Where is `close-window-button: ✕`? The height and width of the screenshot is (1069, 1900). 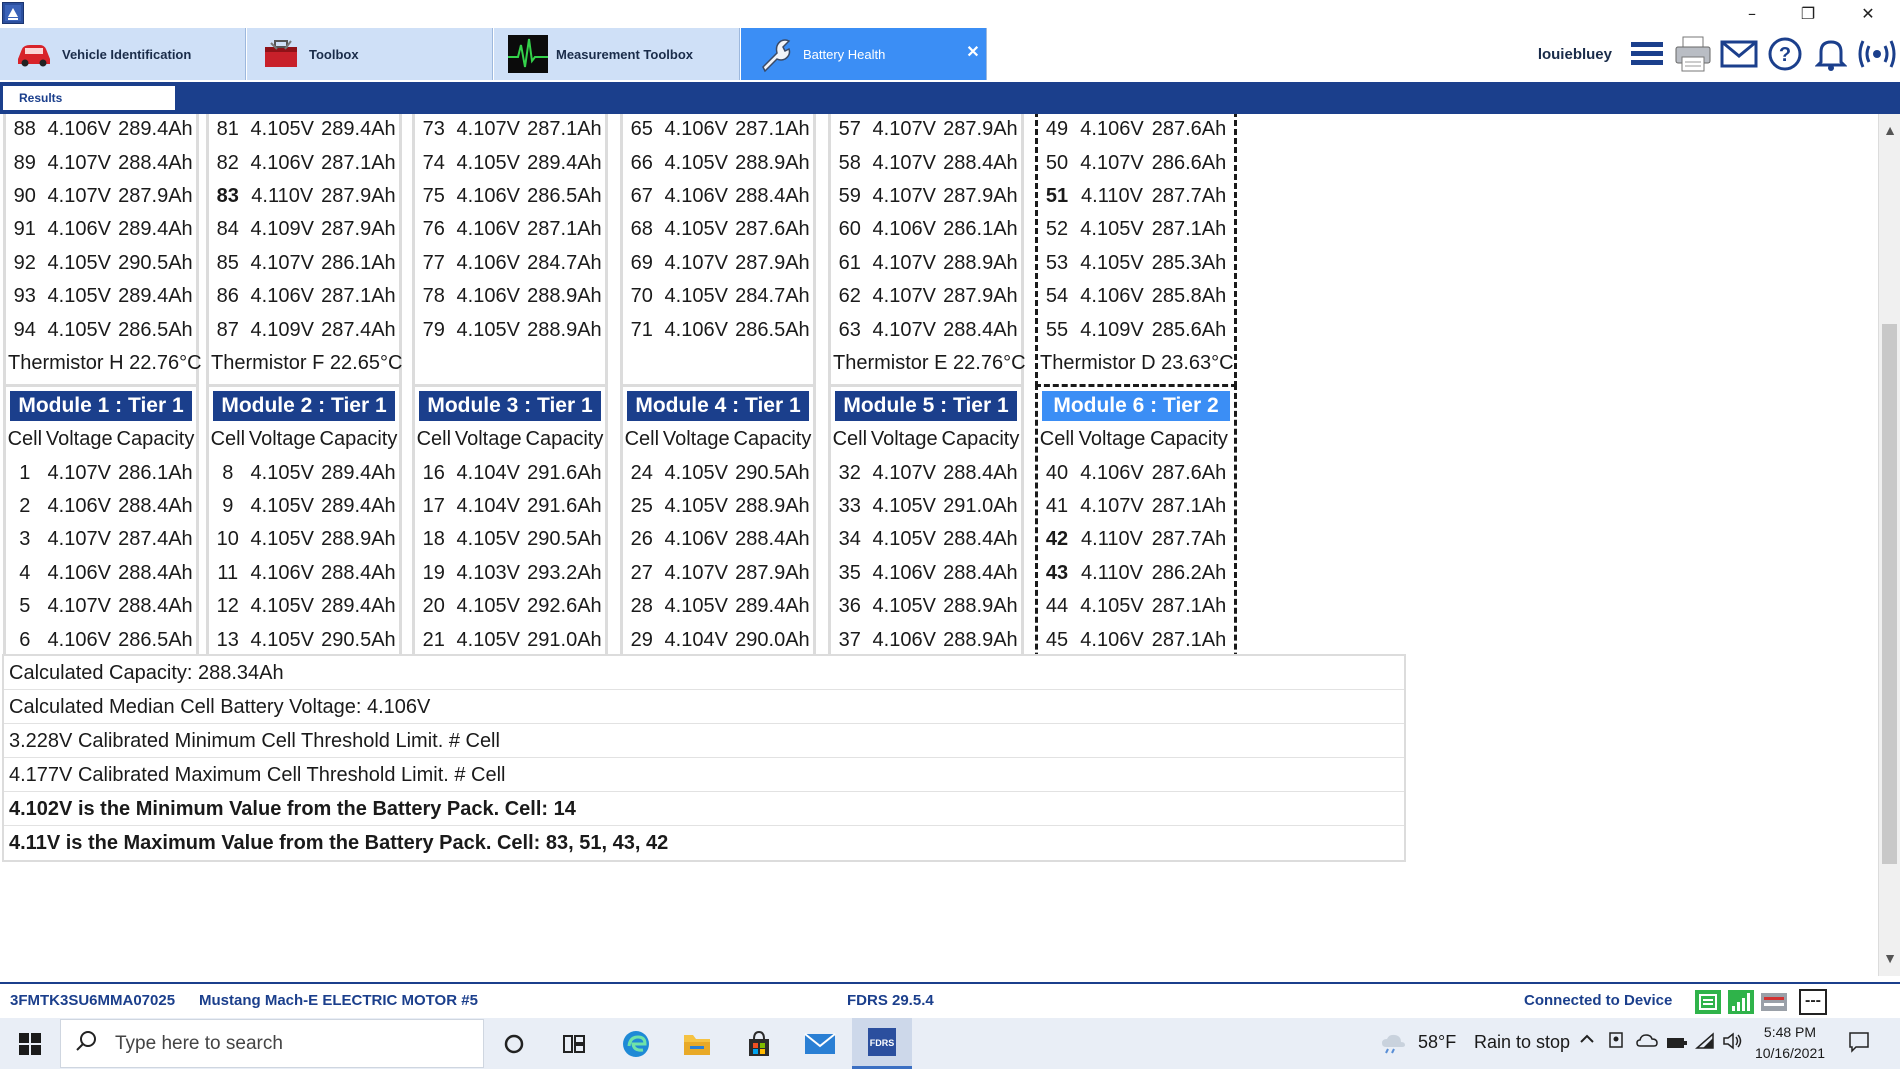
close-window-button: ✕ is located at coordinates (1868, 14).